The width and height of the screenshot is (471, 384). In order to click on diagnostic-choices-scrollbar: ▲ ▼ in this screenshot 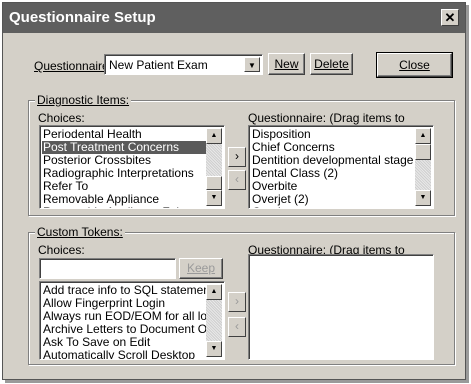, I will do `click(214, 167)`.